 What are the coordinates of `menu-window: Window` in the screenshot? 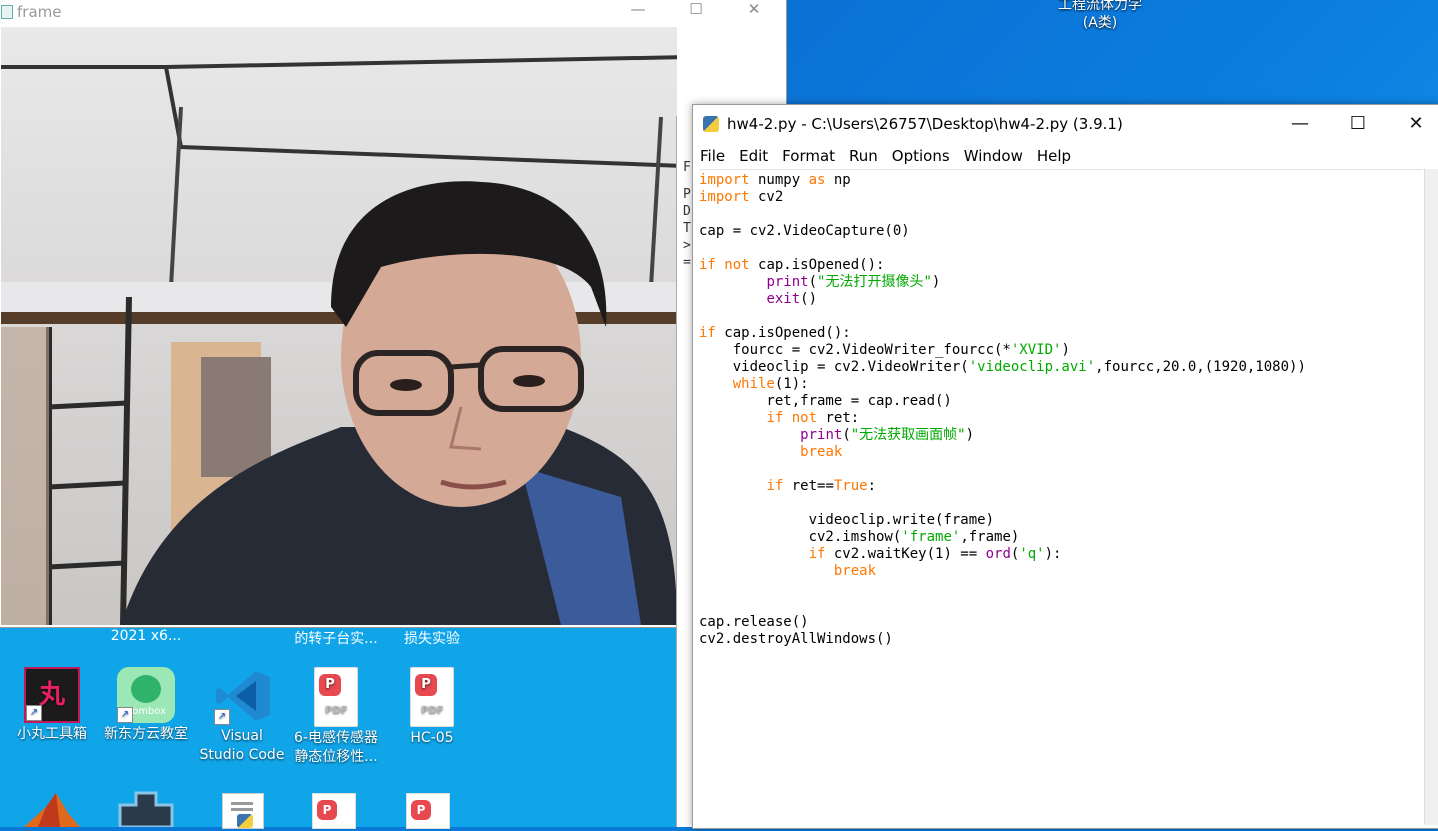 It's located at (993, 156).